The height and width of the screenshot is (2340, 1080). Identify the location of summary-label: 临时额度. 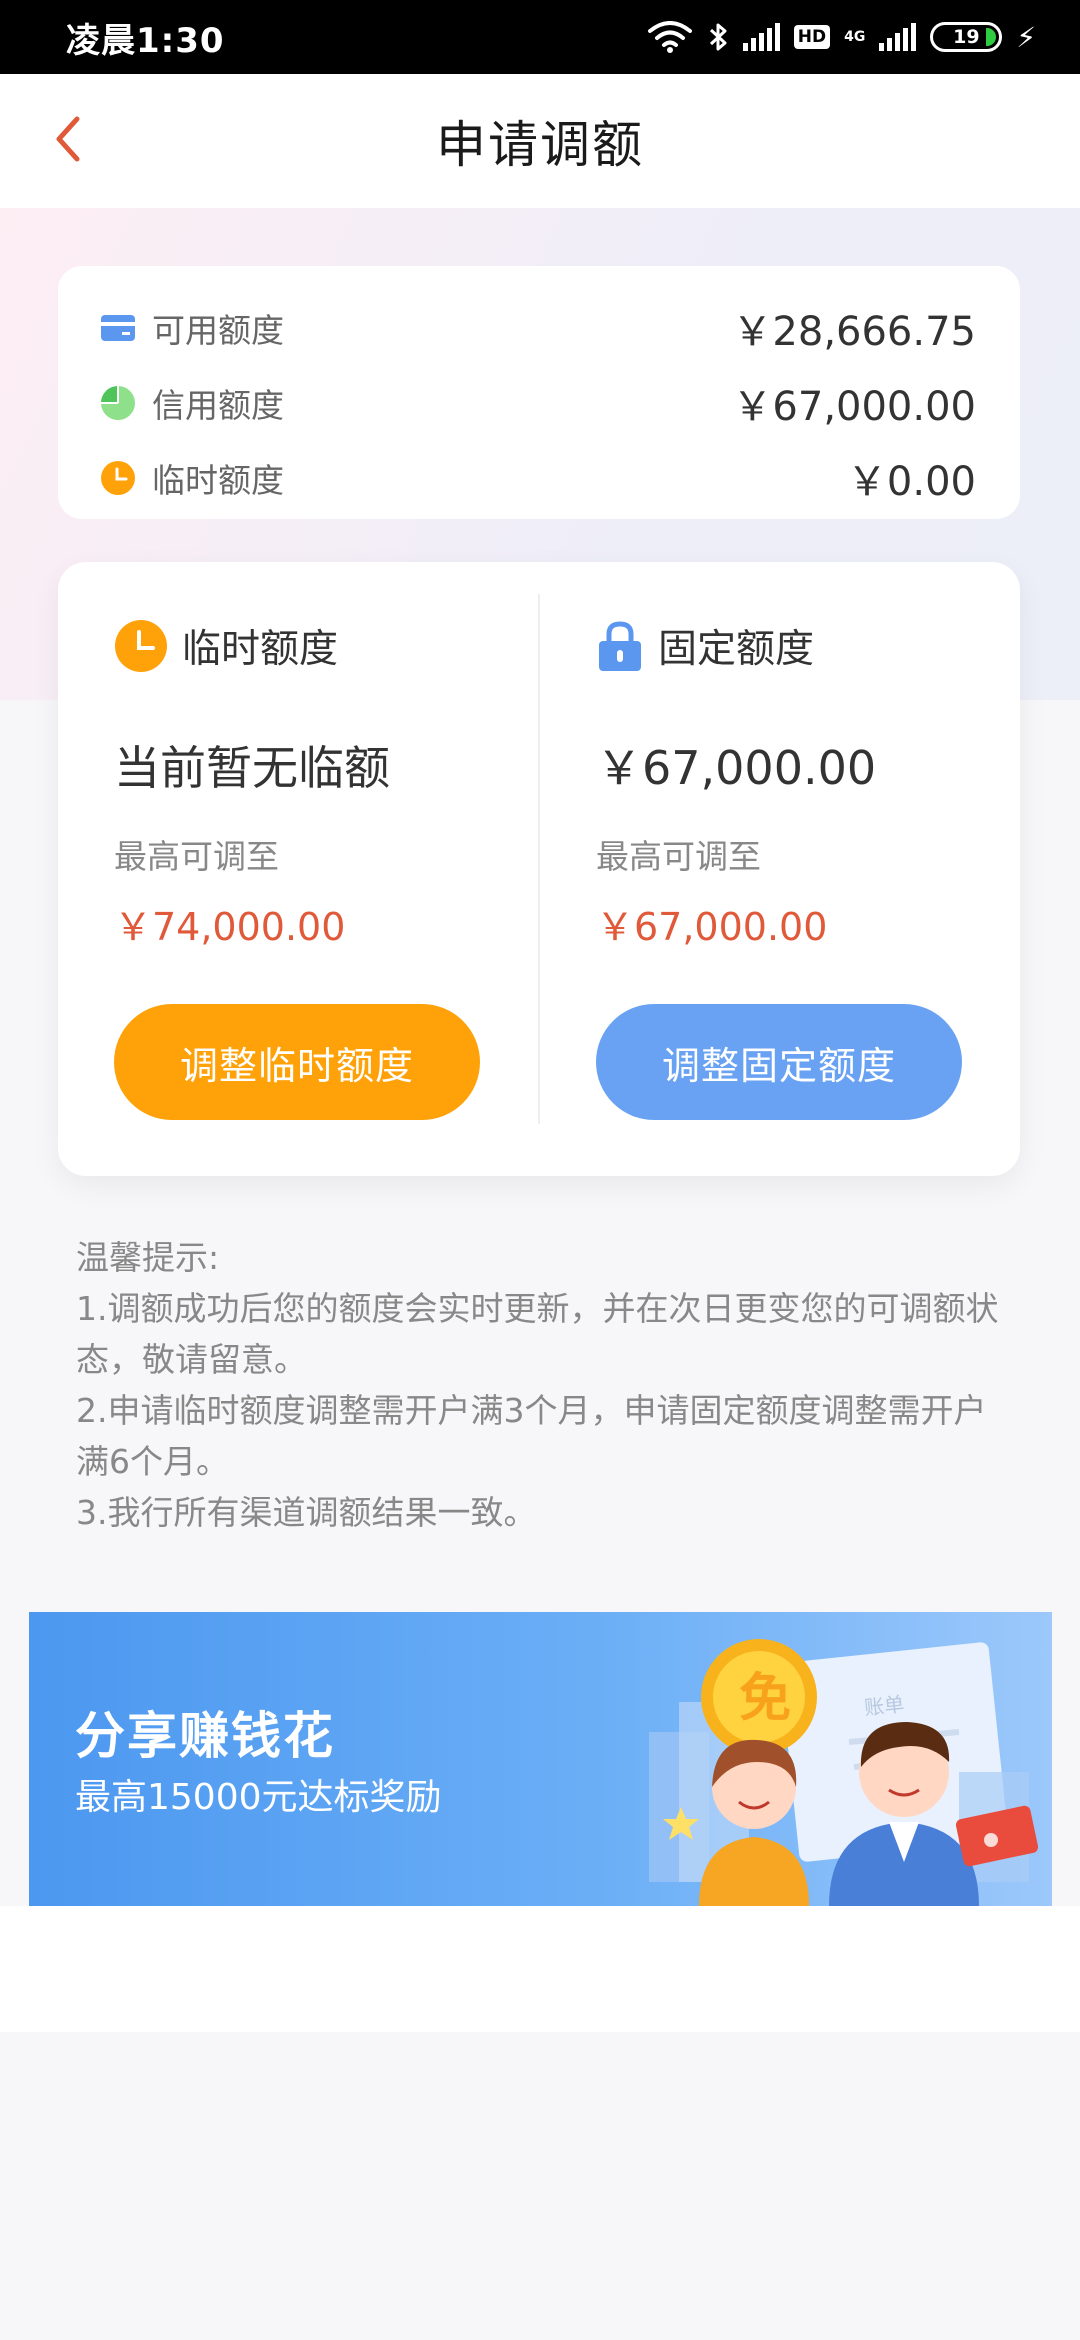
(218, 480).